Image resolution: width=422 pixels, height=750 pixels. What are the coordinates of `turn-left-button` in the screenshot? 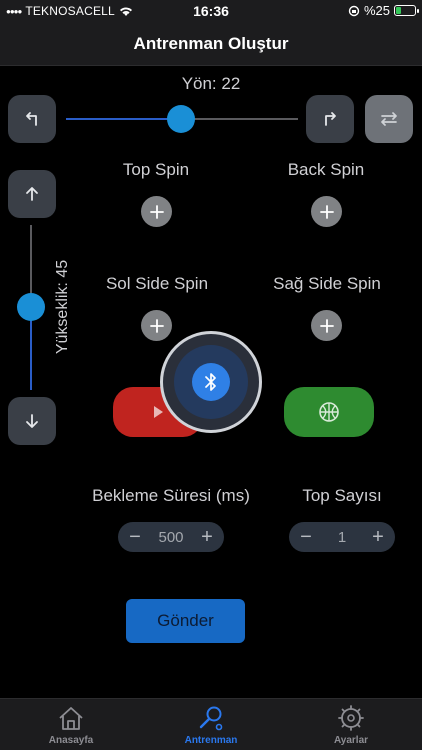 It's located at (32, 119).